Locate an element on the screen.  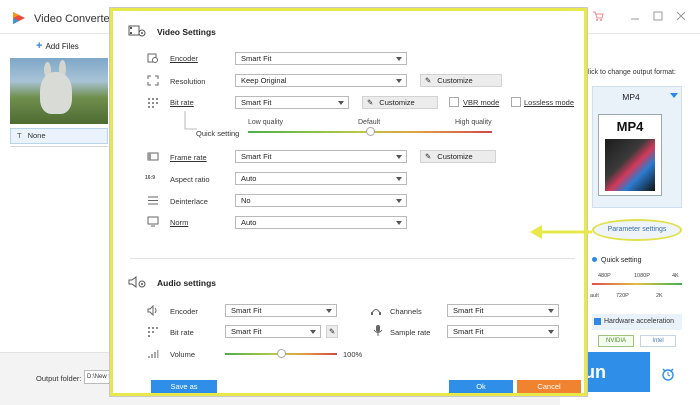
sample-rate-label: Sample rate is located at coordinates (410, 332).